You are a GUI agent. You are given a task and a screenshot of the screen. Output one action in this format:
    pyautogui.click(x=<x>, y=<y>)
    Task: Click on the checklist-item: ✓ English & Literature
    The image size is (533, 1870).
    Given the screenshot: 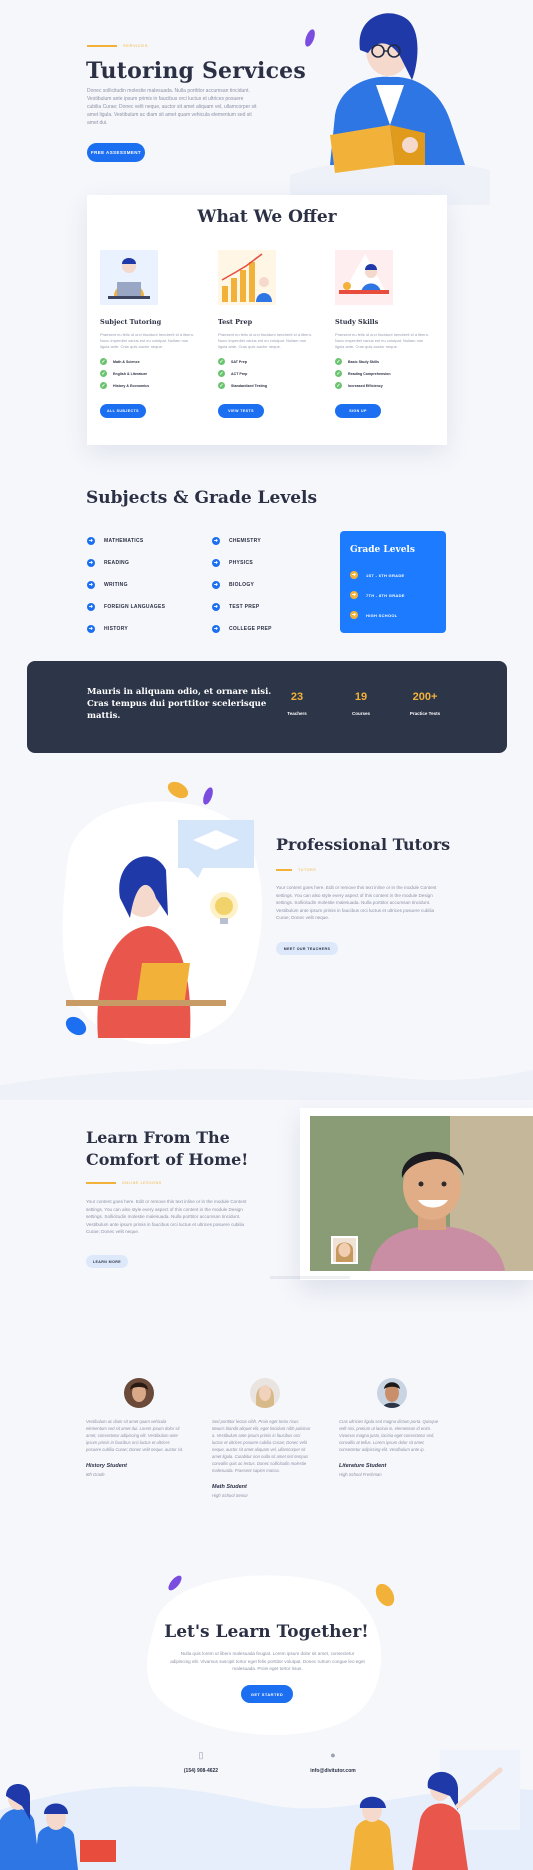 What is the action you would take?
    pyautogui.click(x=124, y=373)
    